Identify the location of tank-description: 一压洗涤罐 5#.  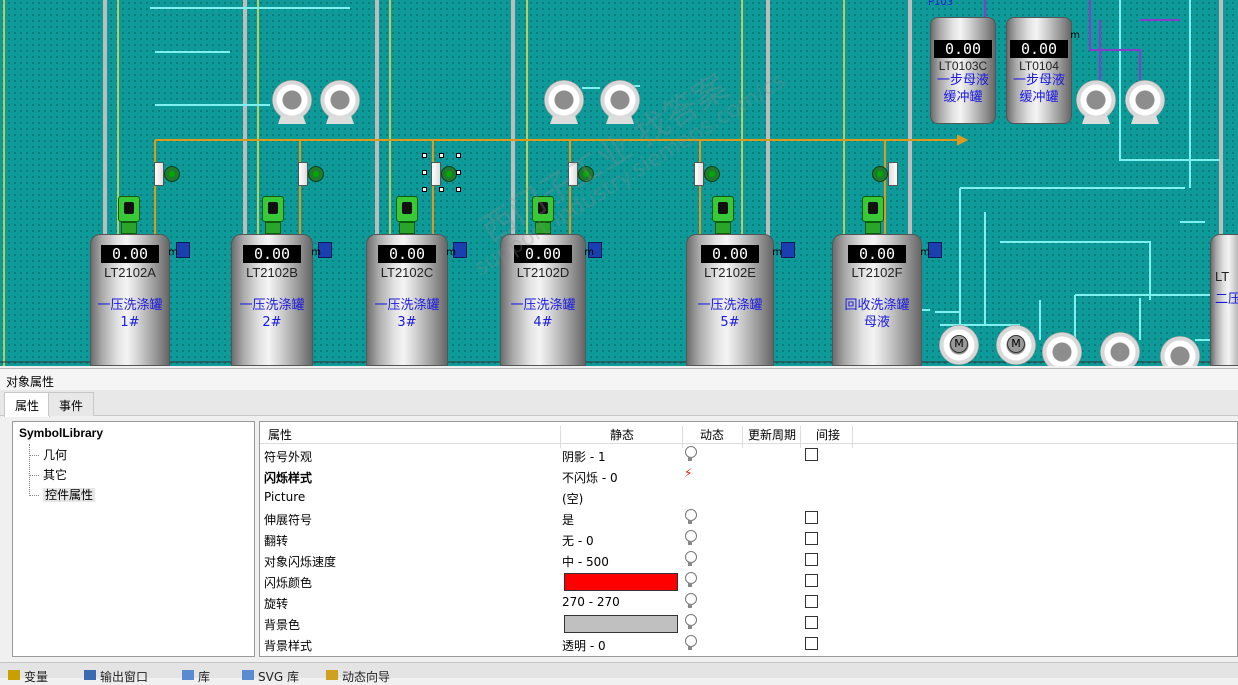
(730, 314).